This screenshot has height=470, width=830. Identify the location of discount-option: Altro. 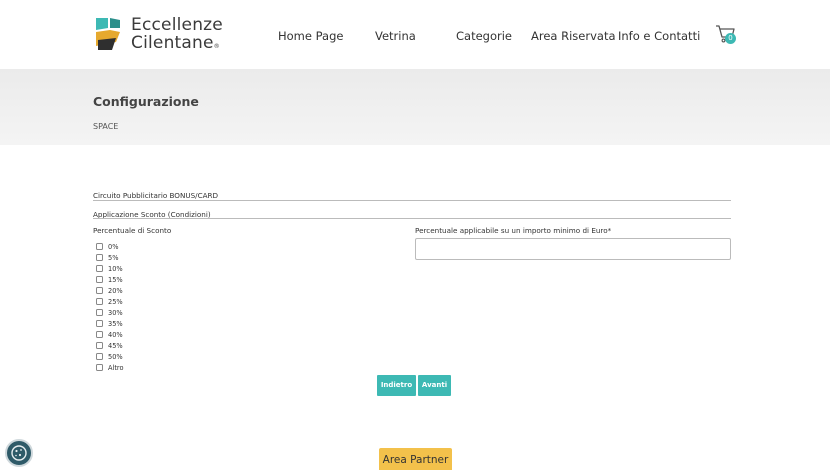
(110, 367).